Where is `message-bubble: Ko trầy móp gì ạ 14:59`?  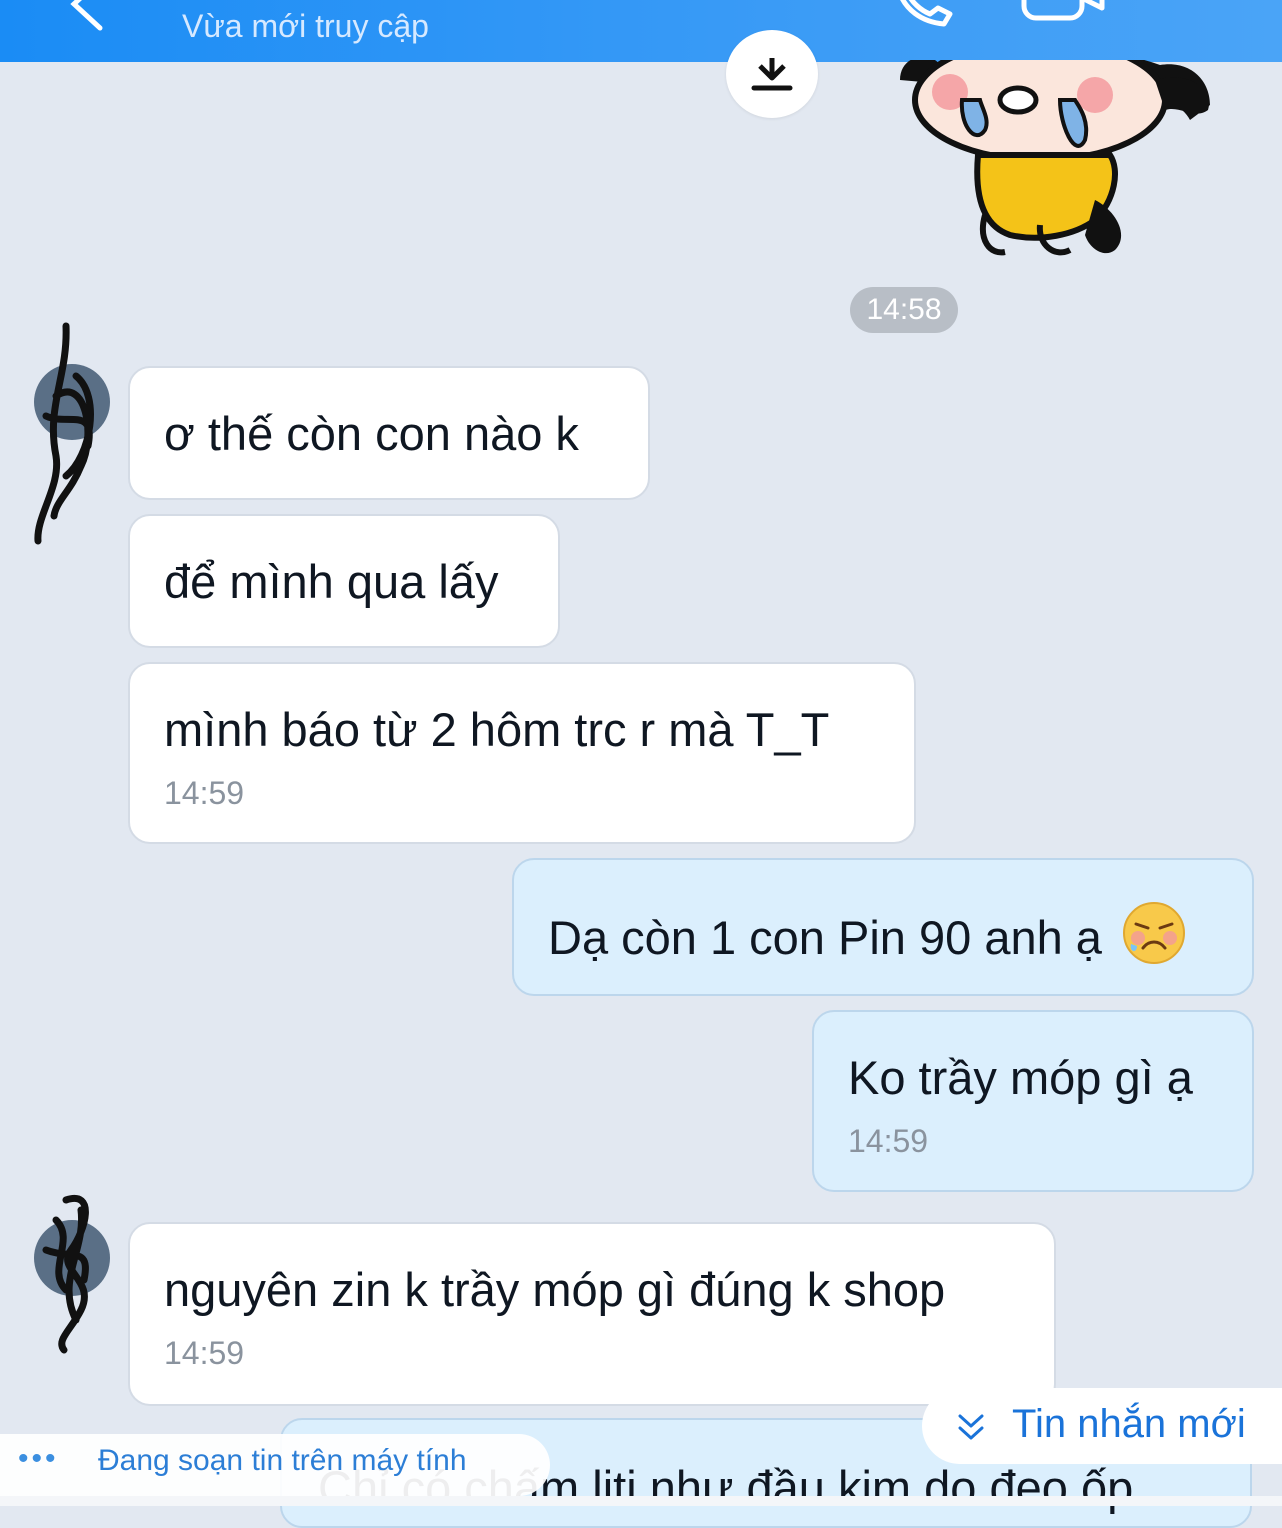 message-bubble: Ko trầy móp gì ạ 14:59 is located at coordinates (1033, 1101).